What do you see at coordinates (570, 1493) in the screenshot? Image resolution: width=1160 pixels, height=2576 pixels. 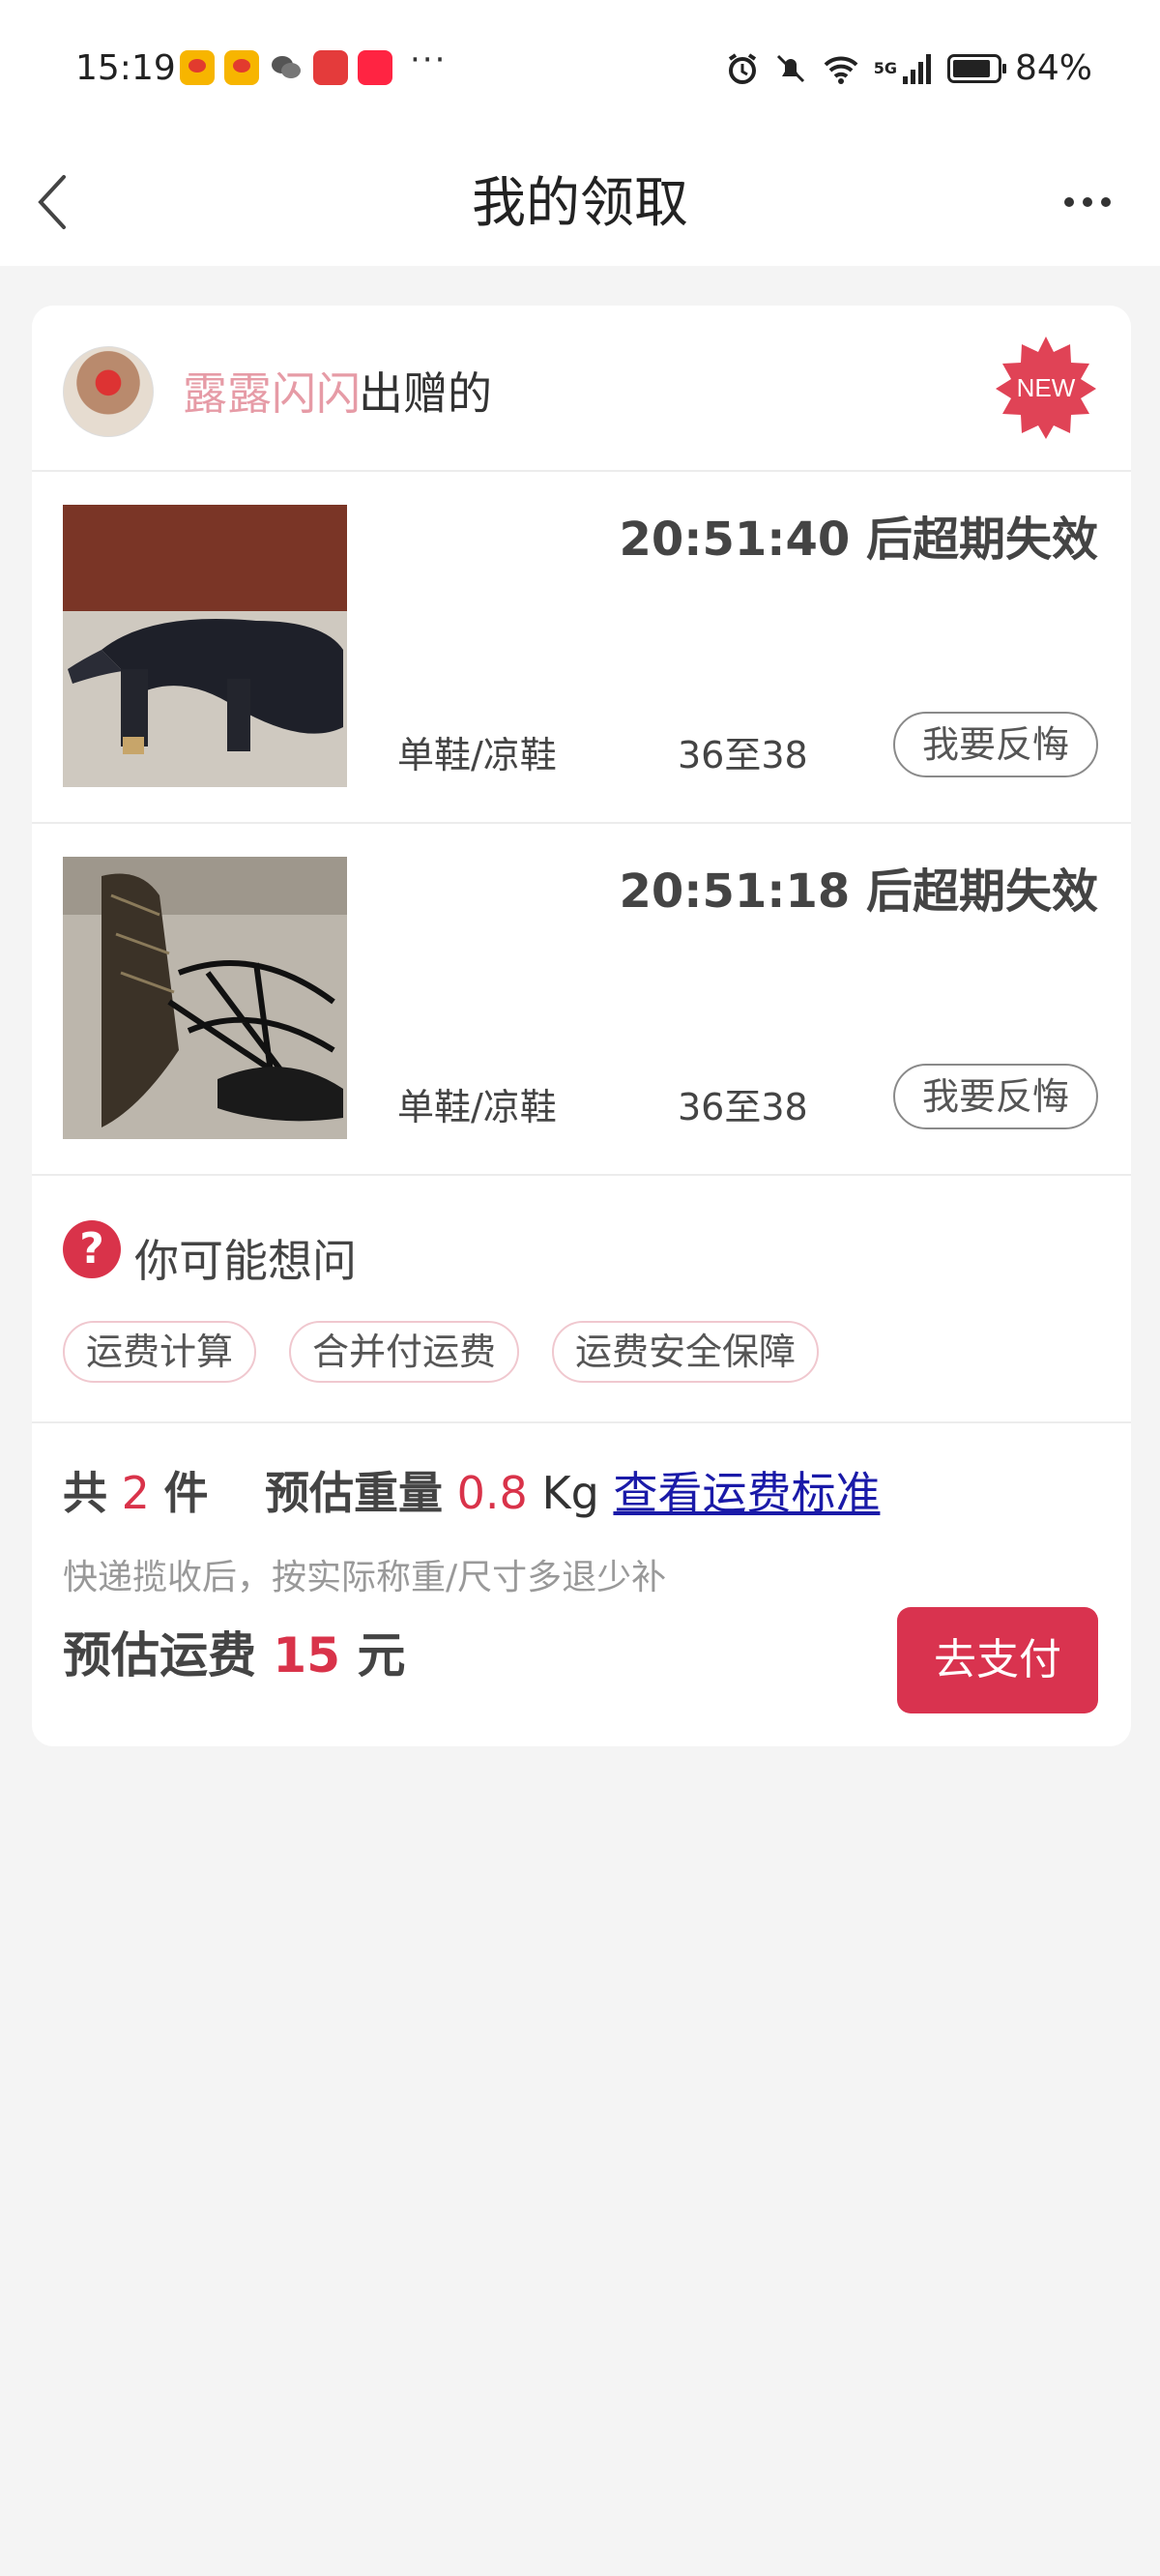 I see `weight-unit: Kg` at bounding box center [570, 1493].